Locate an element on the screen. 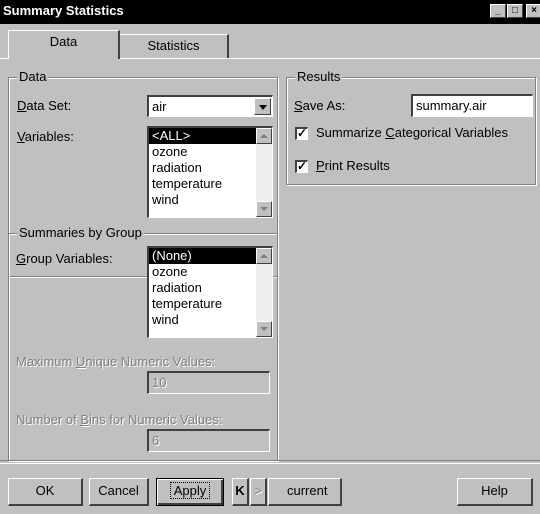 This screenshot has width=540, height=514. summarize-categorical-checkbox: ✓ is located at coordinates (301, 133).